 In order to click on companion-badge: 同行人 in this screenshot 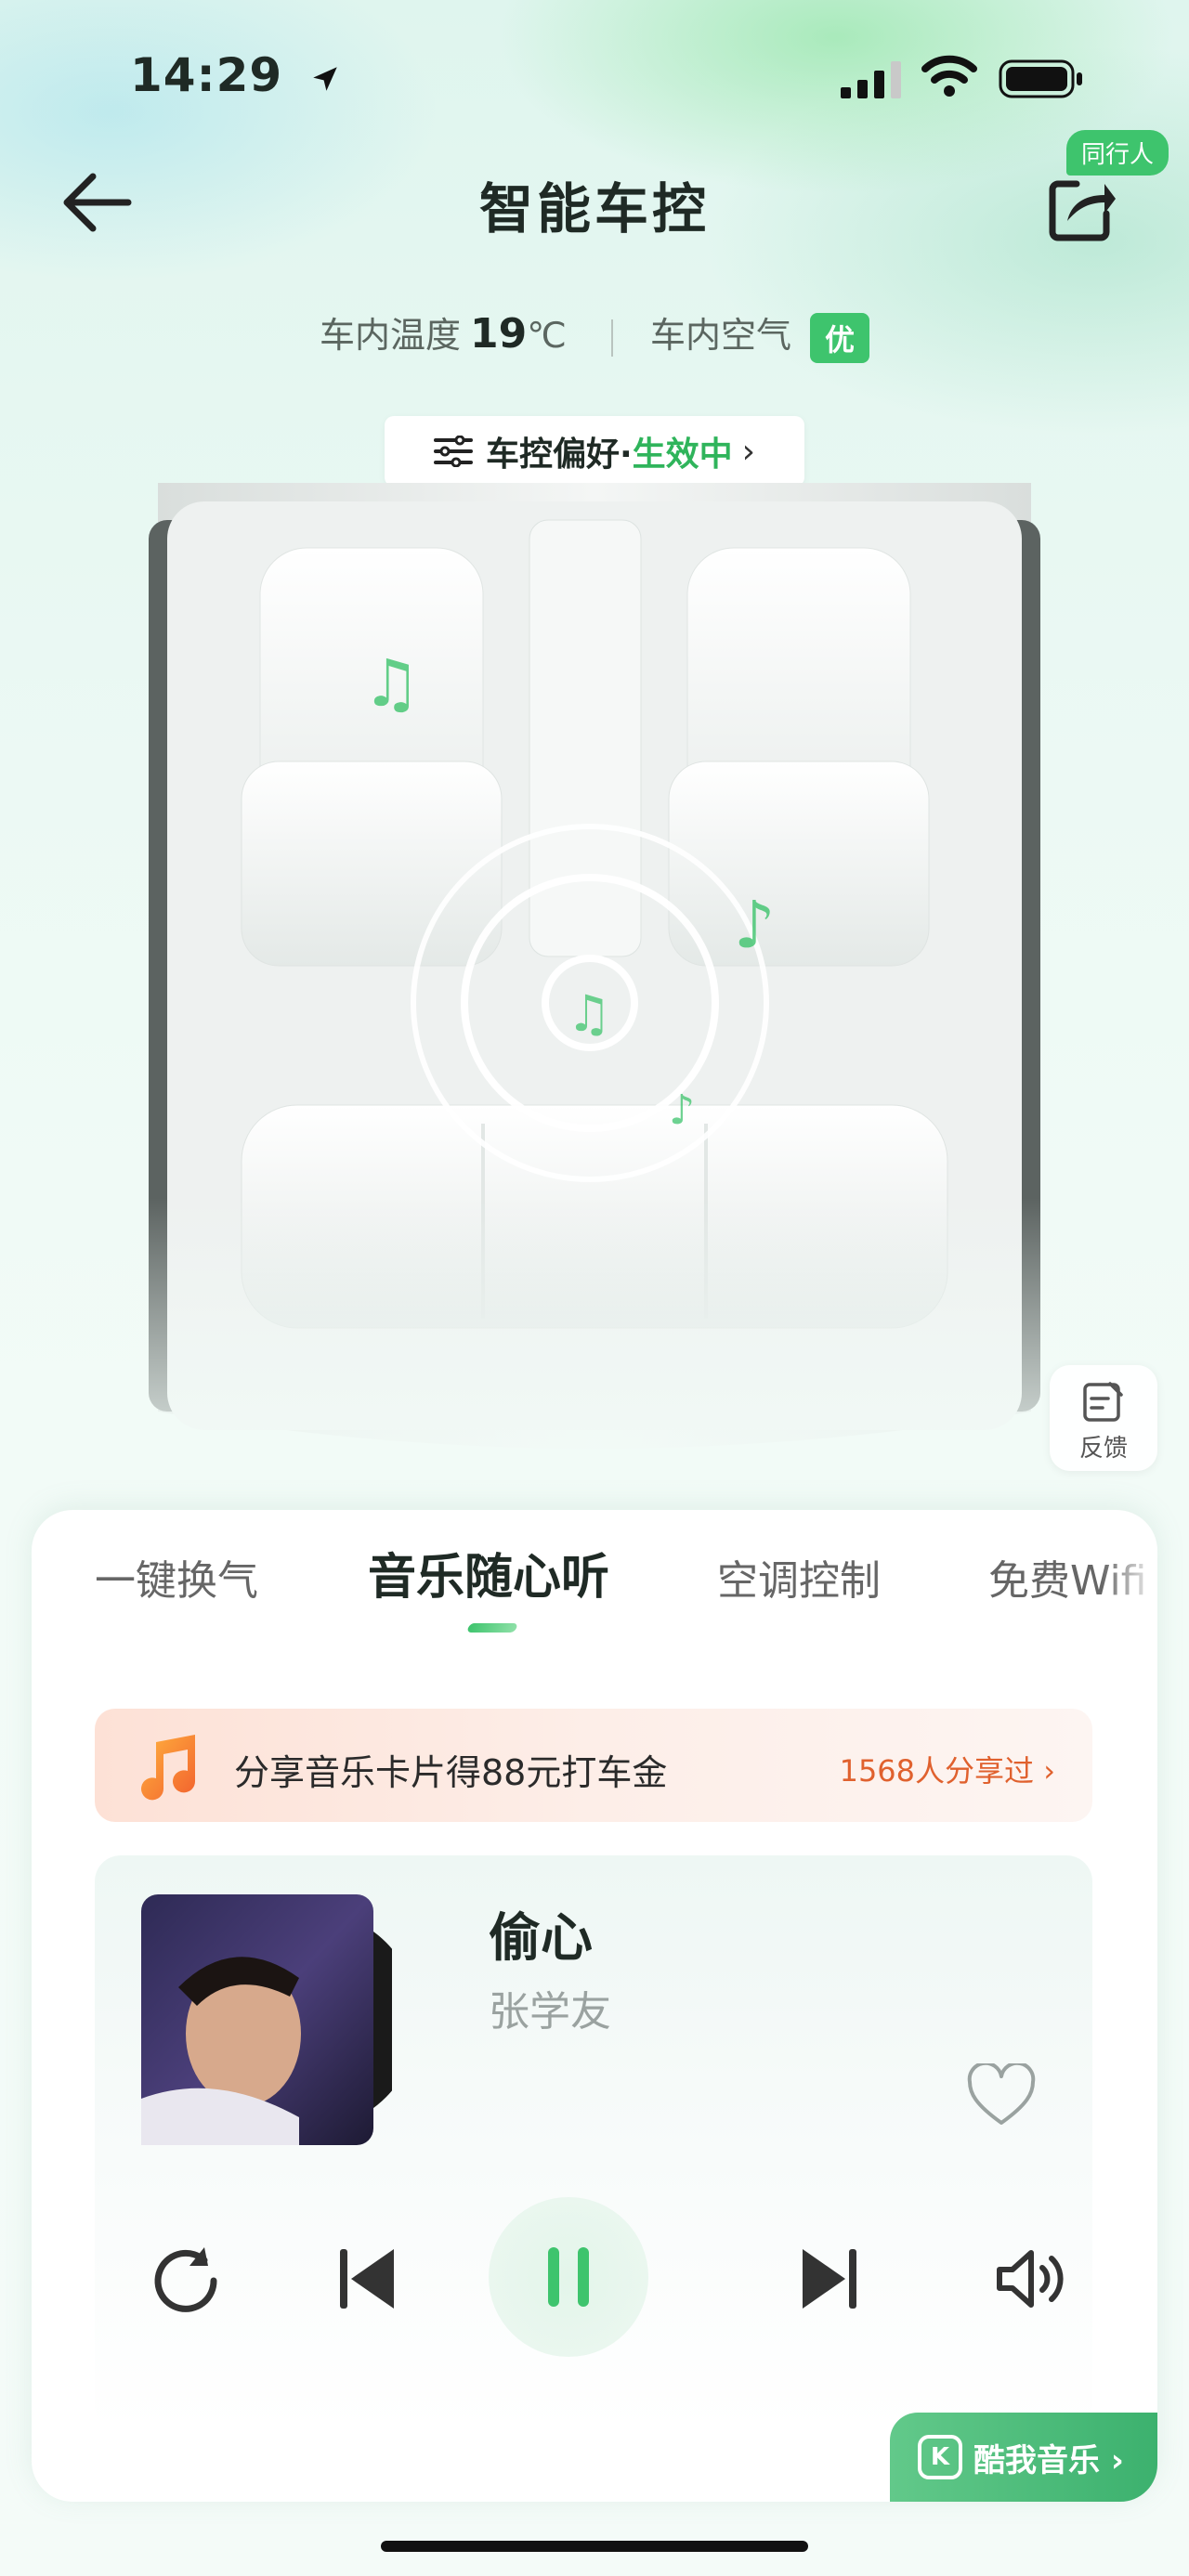, I will do `click(1117, 153)`.